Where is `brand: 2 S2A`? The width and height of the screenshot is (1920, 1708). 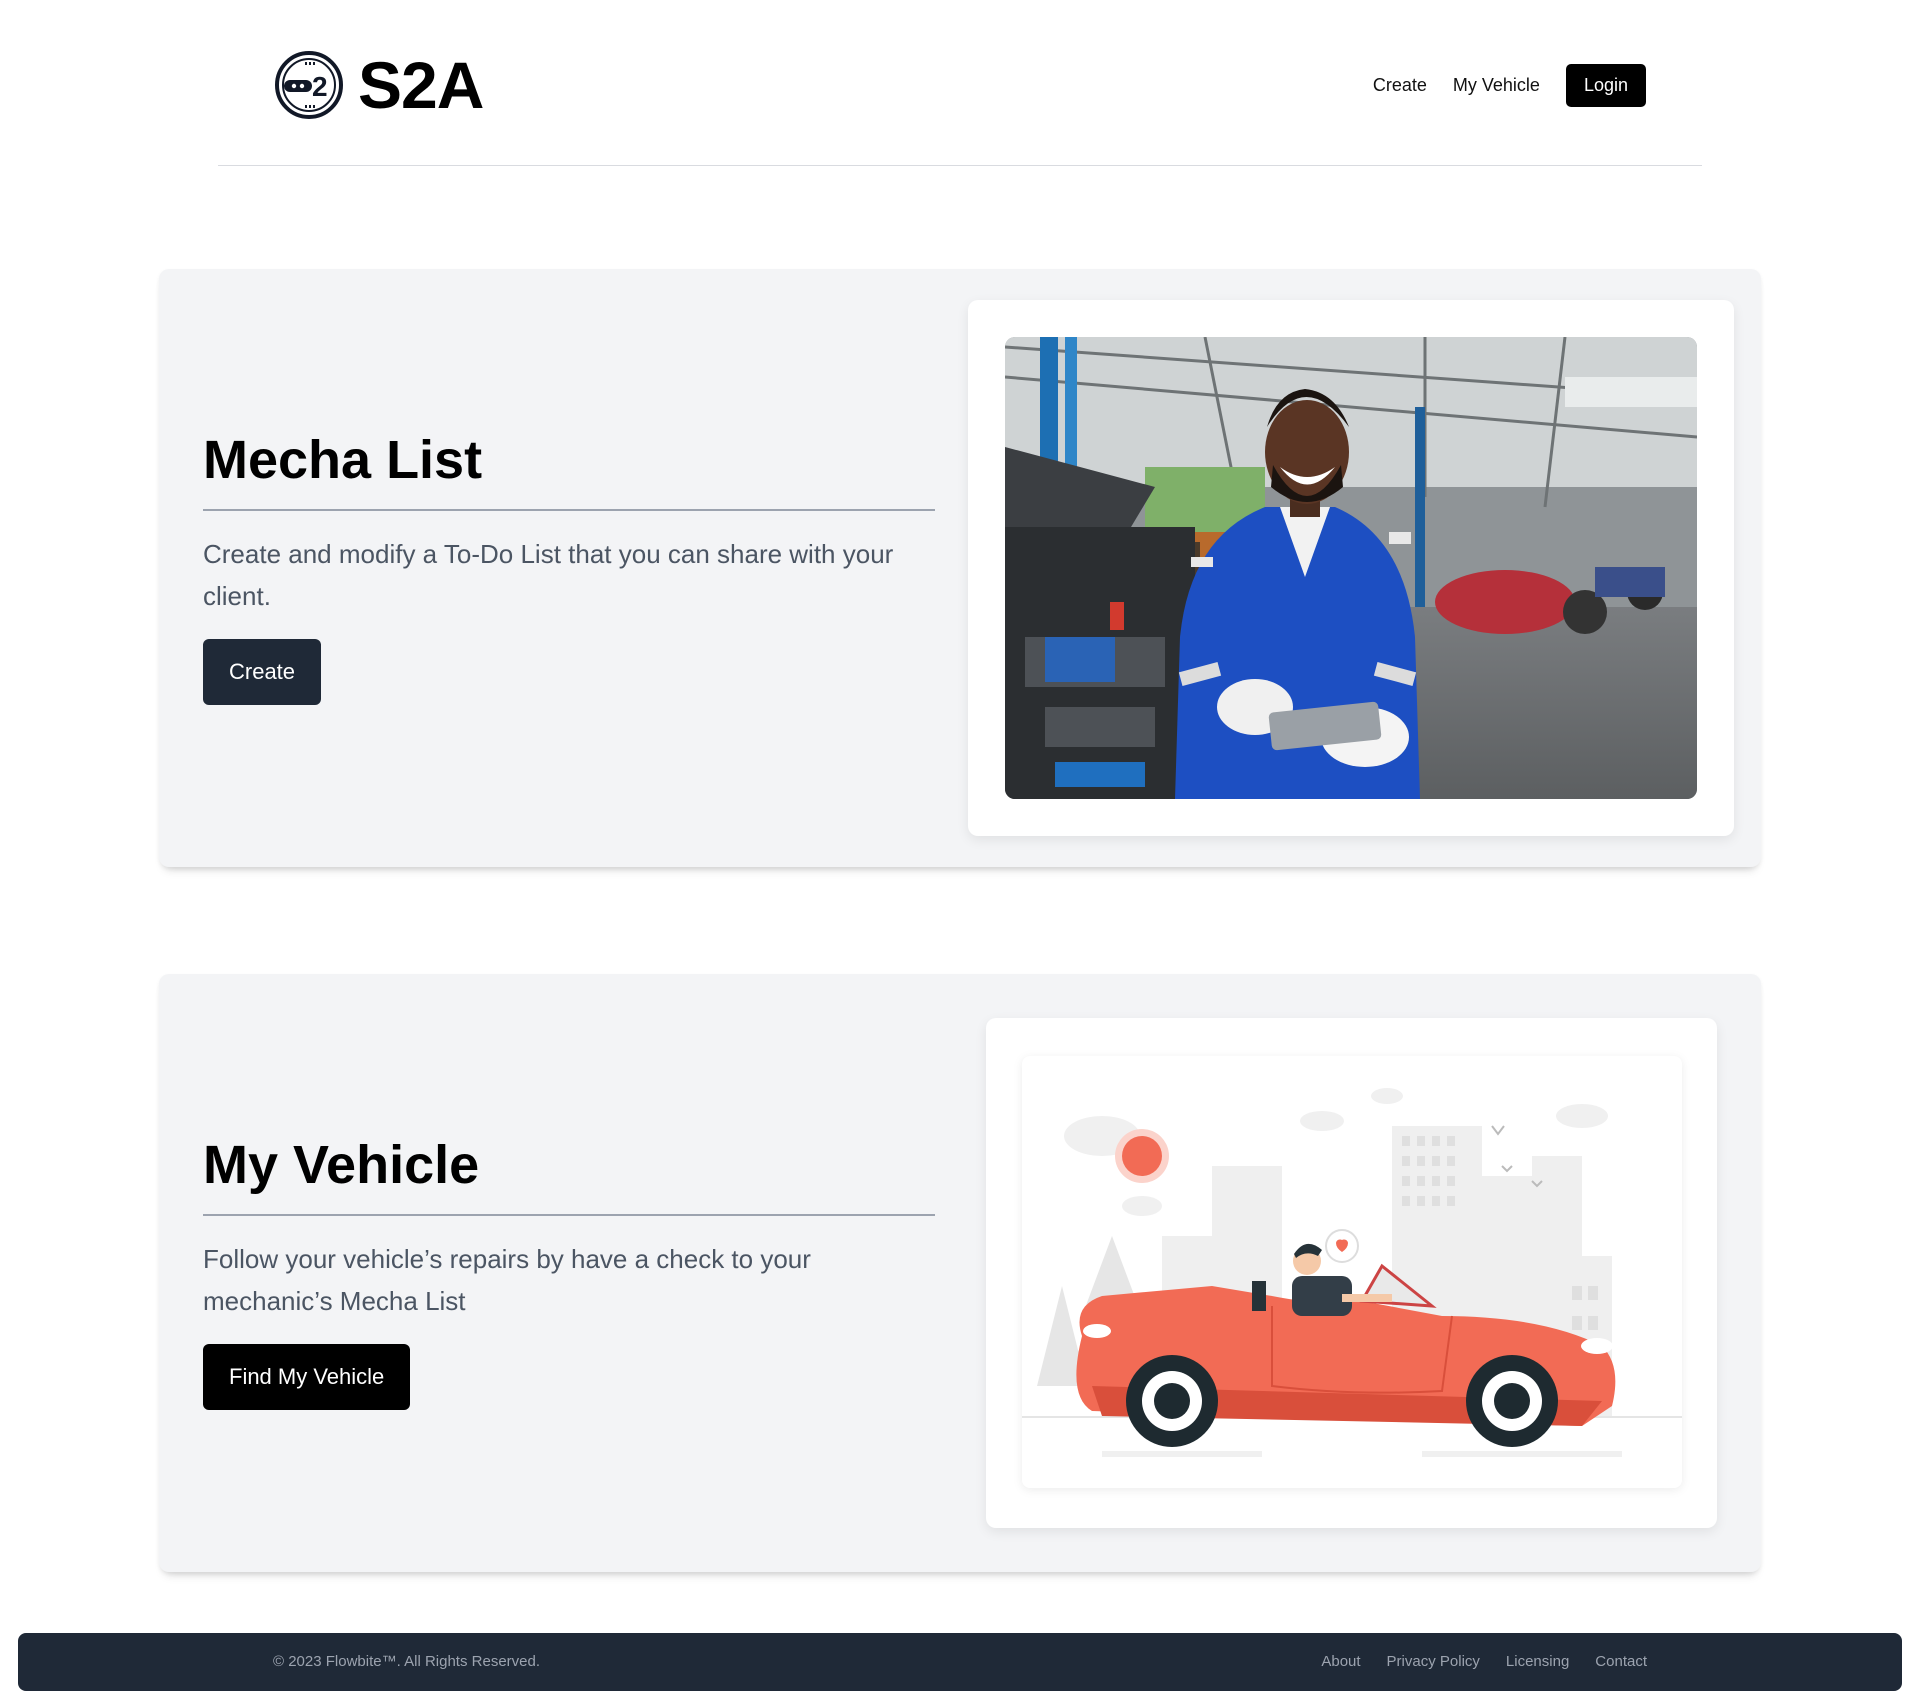
brand: 2 S2A is located at coordinates (379, 85).